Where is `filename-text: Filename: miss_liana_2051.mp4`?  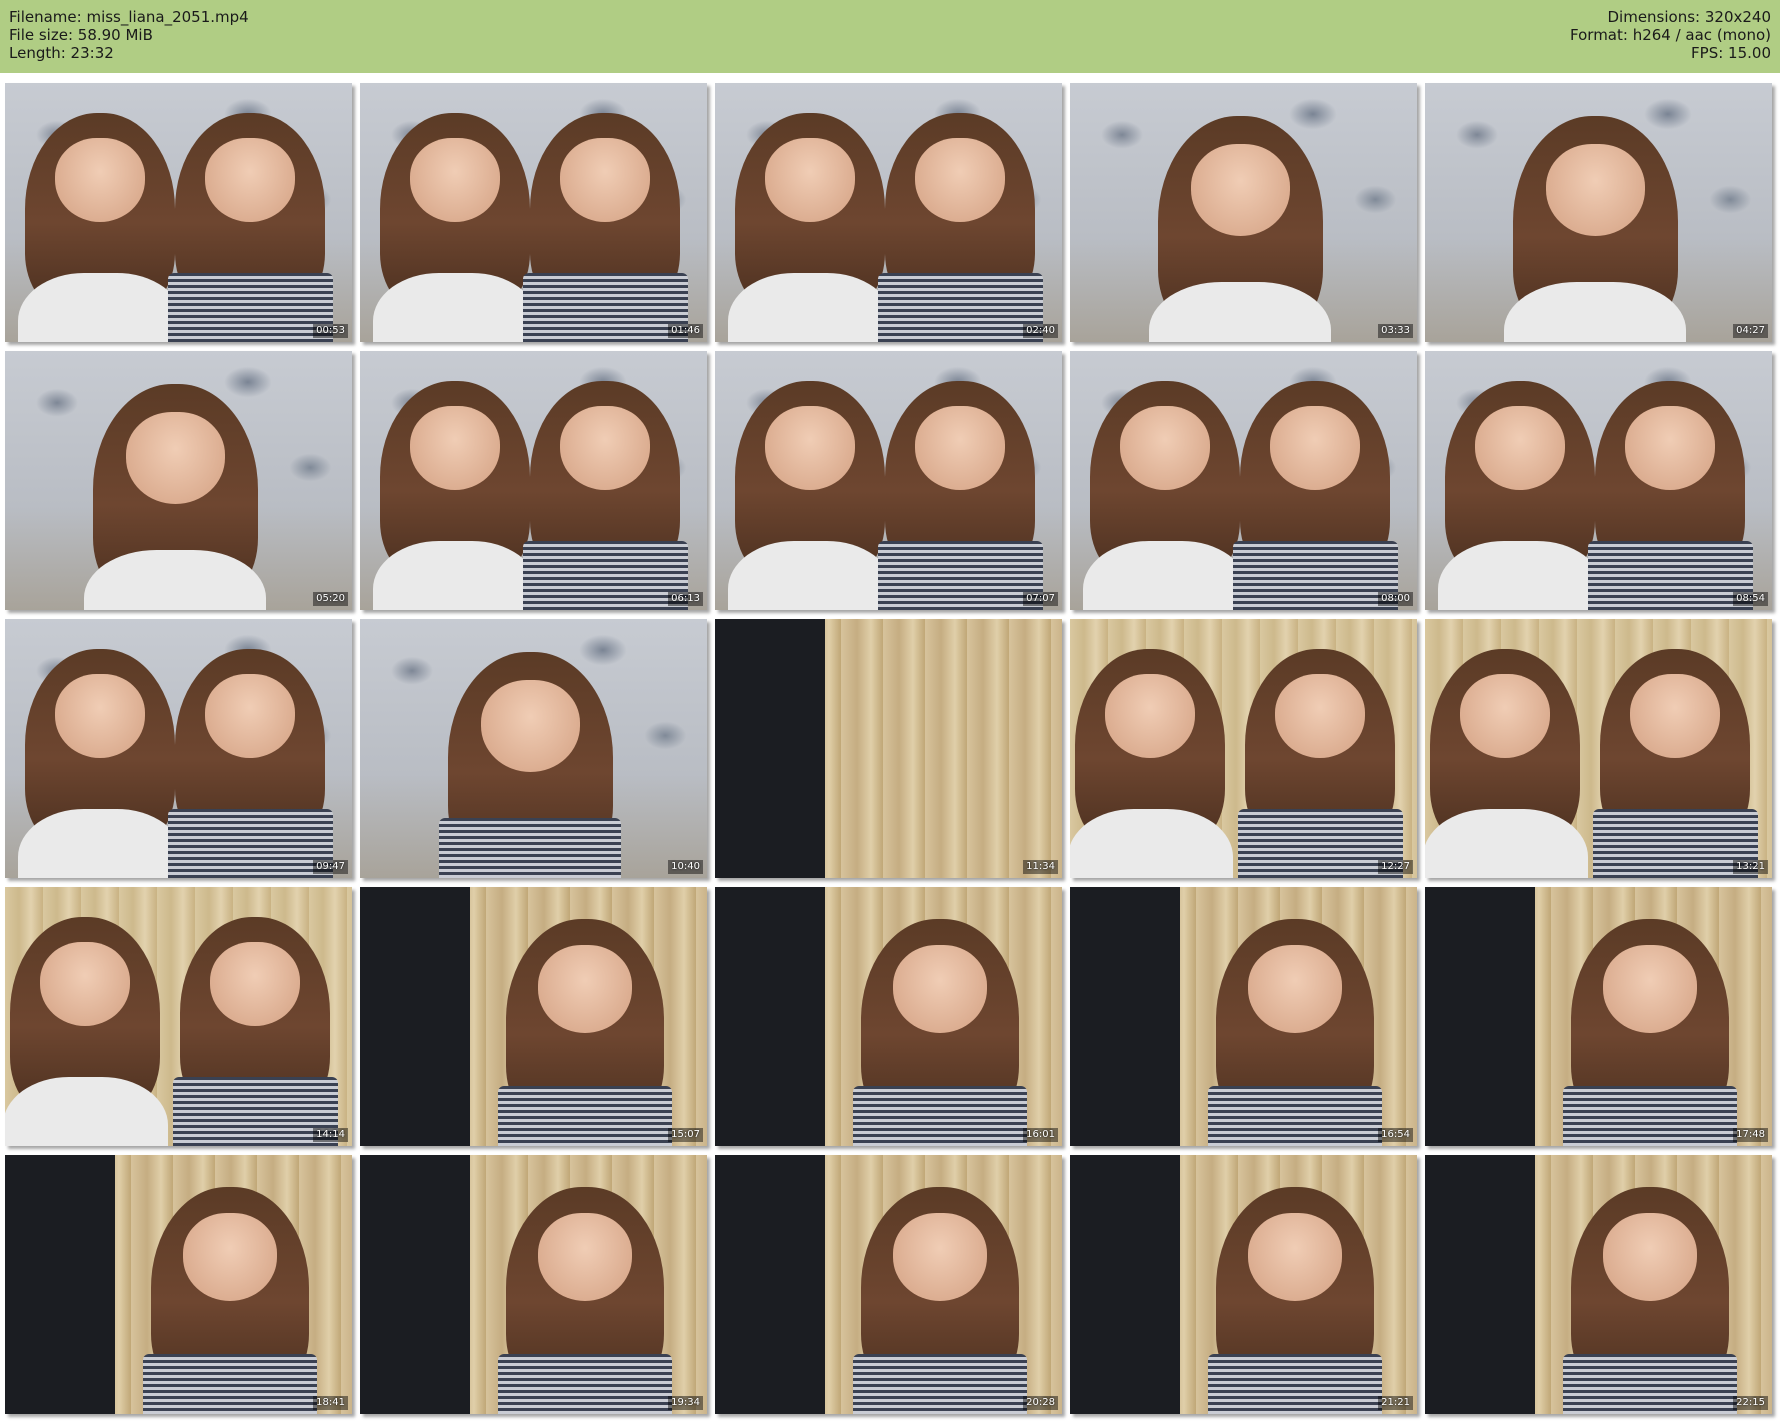
filename-text: Filename: miss_liana_2051.mp4 is located at coordinates (129, 17).